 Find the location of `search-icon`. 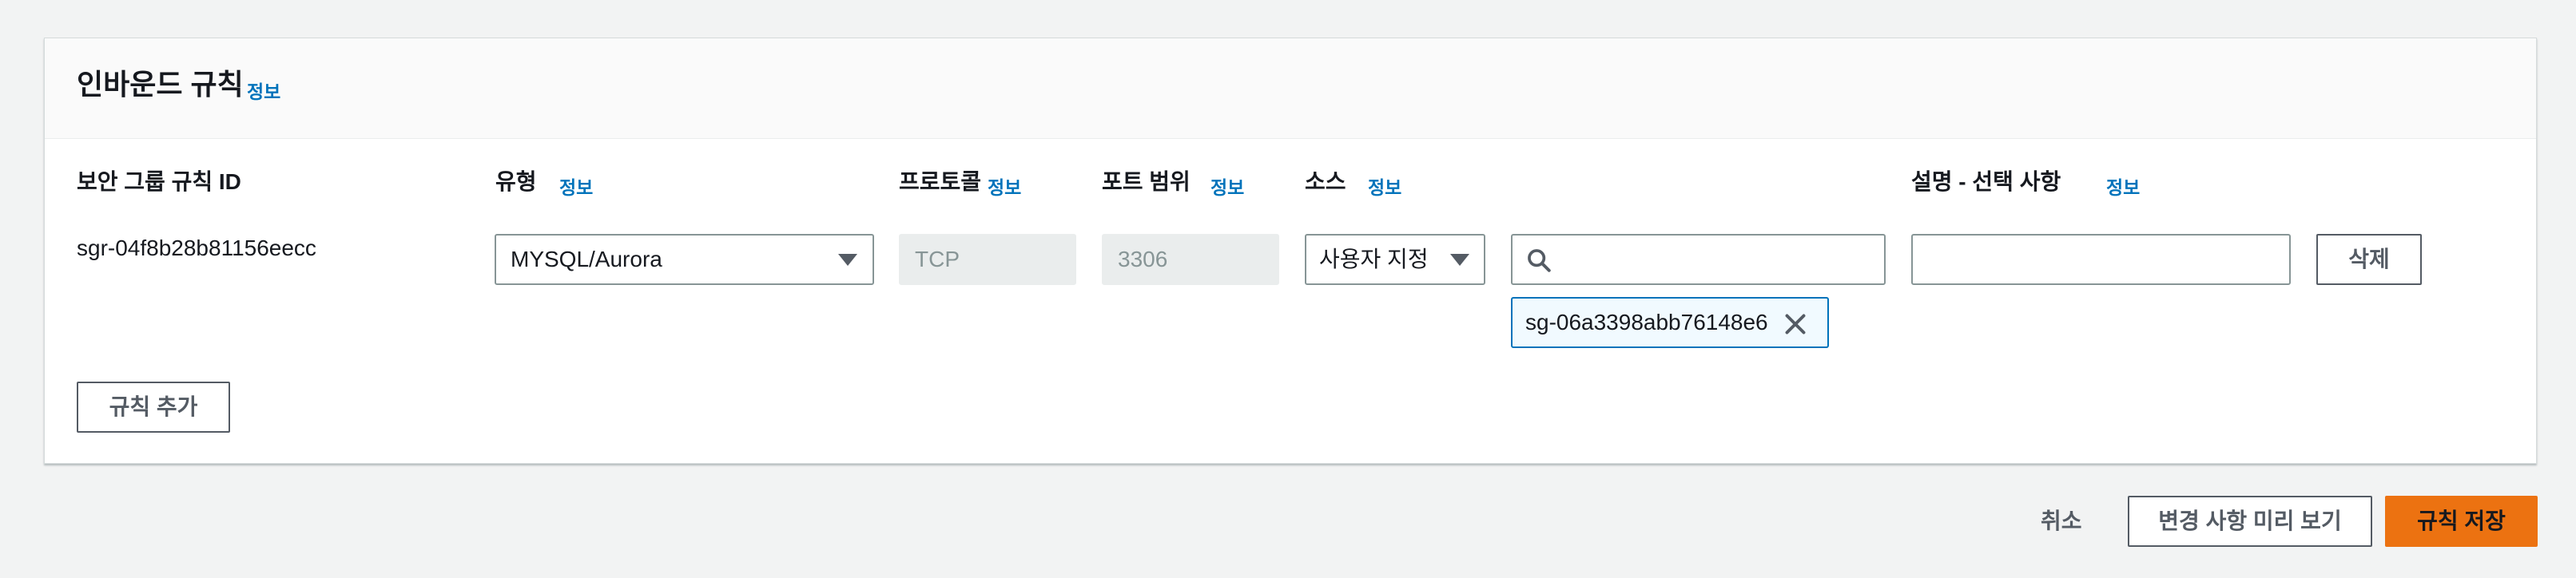

search-icon is located at coordinates (1539, 260).